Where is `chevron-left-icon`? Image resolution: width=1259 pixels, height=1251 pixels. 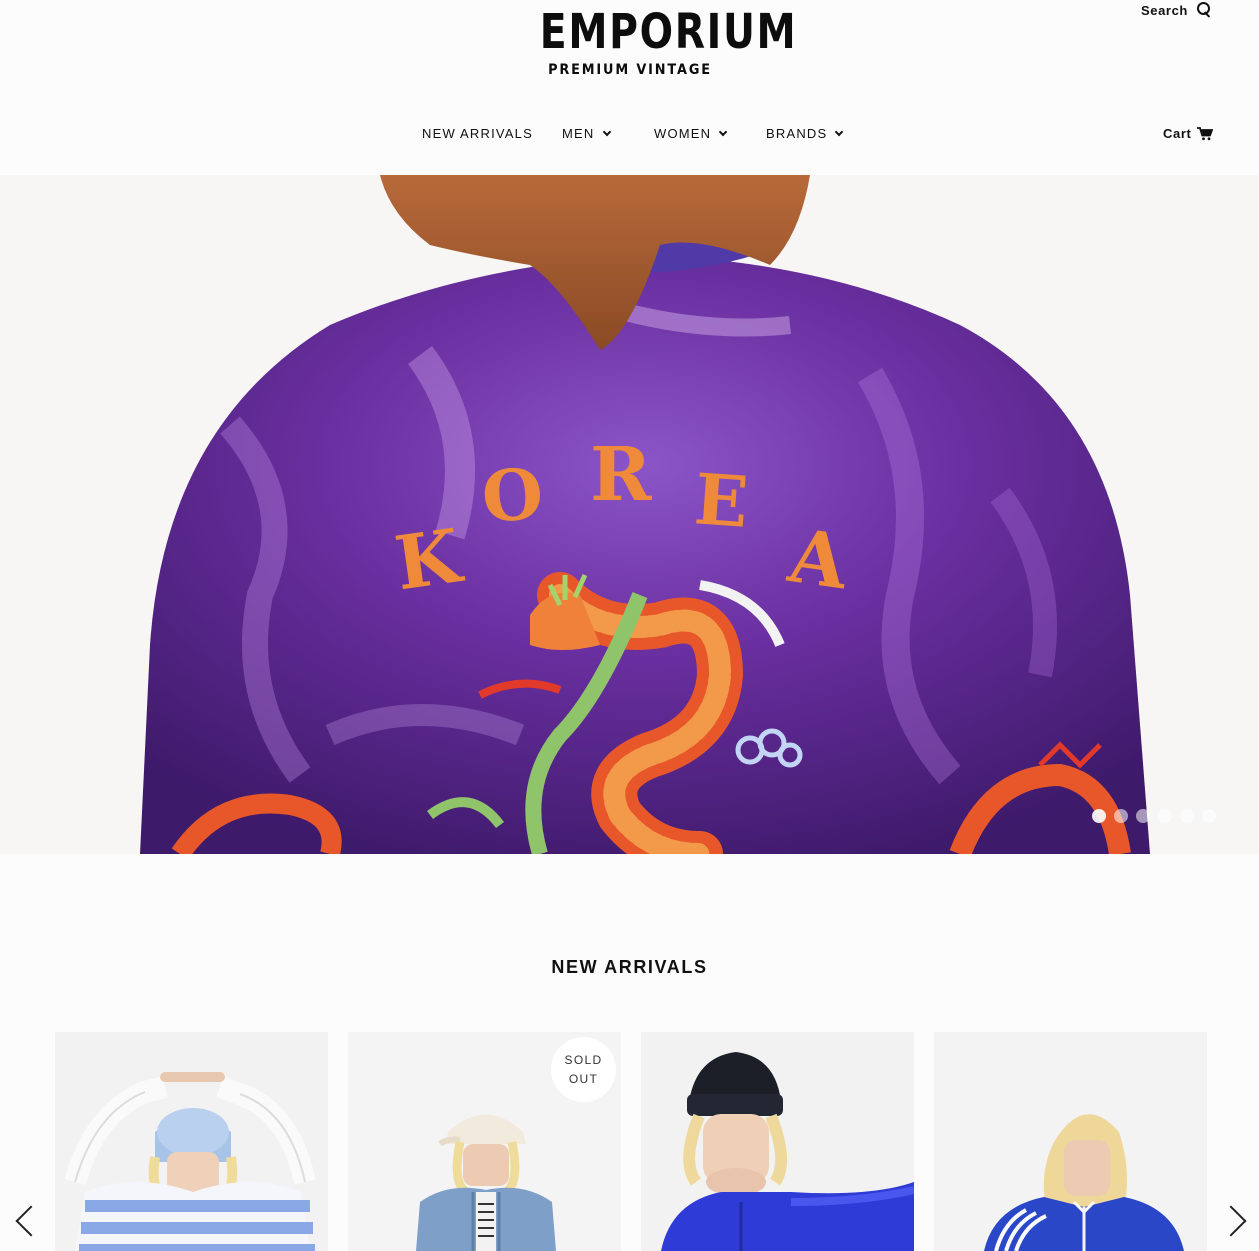
chevron-left-icon is located at coordinates (23, 1220).